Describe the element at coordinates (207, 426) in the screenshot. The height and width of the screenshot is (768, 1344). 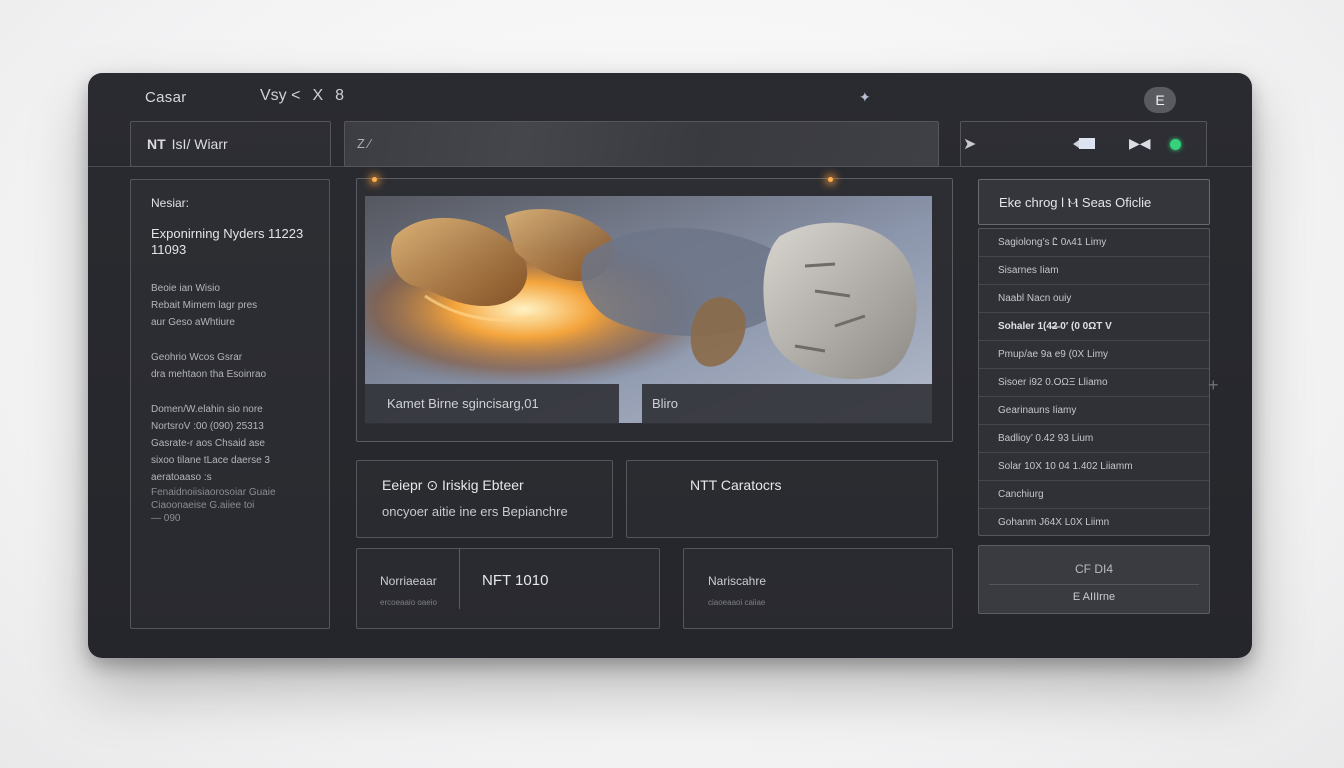
I see `info-line: NortsroV :00 (090) 25313` at that location.